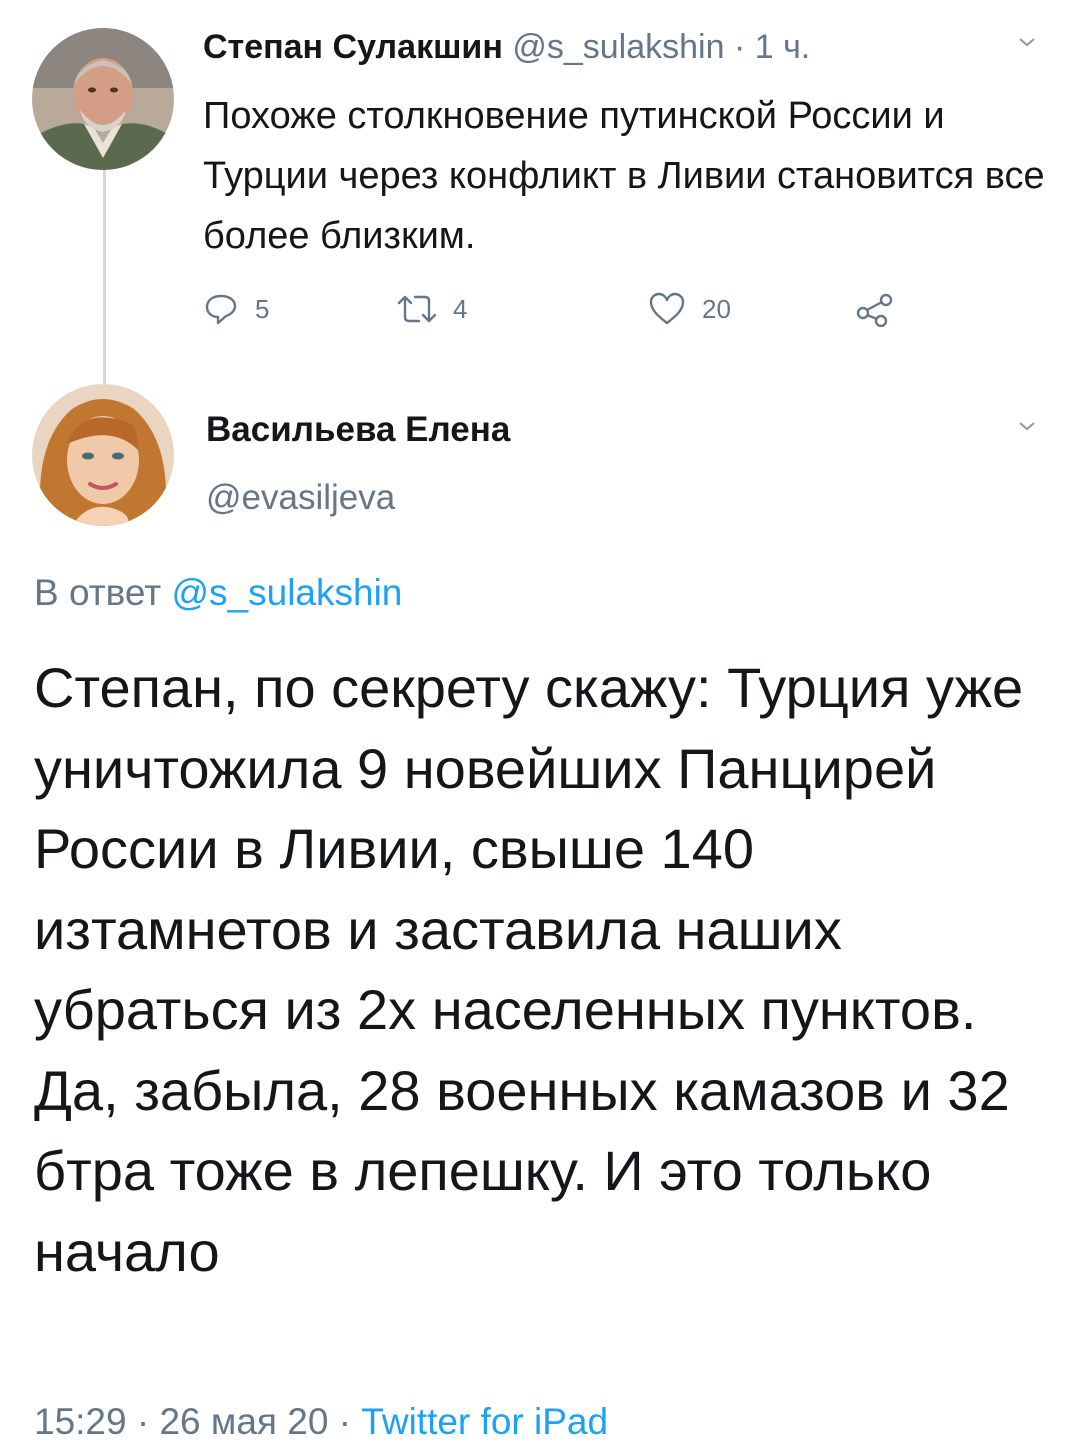  What do you see at coordinates (287, 592) in the screenshot?
I see `reply-to-handle-link: @s_sulakshin` at bounding box center [287, 592].